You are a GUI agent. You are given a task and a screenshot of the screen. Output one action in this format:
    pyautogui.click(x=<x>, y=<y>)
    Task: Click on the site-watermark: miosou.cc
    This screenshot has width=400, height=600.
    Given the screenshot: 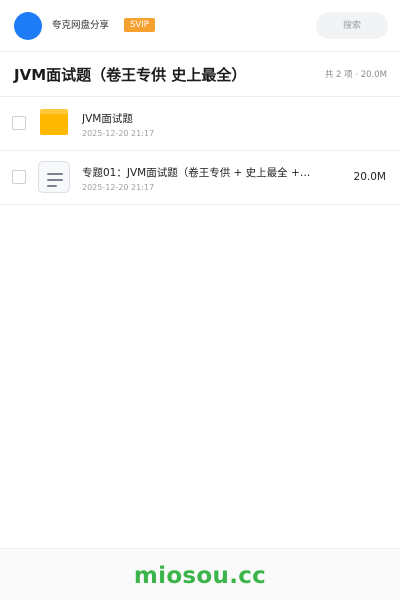 What is the action you would take?
    pyautogui.click(x=200, y=576)
    